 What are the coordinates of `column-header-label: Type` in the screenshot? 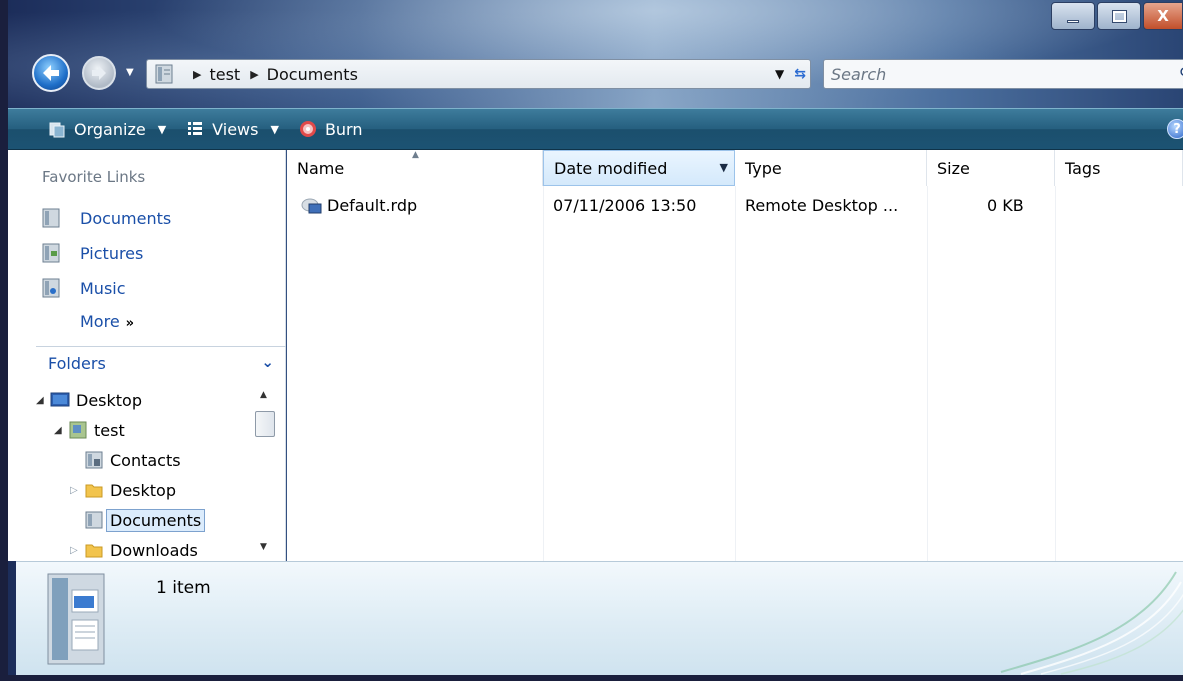 It's located at (763, 168).